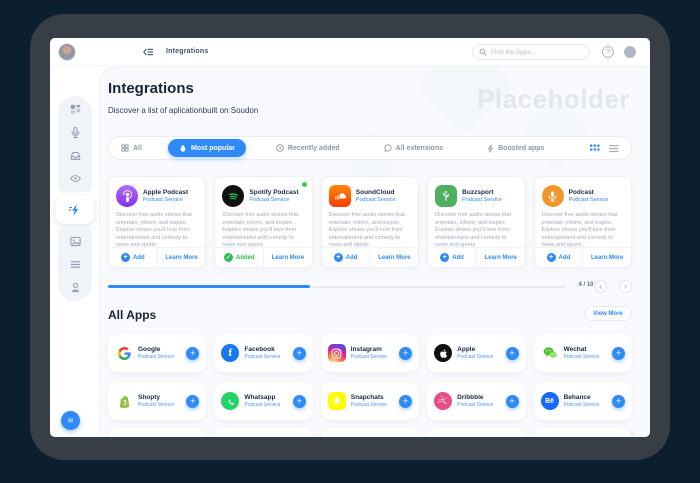 This screenshot has width=700, height=483. I want to click on chat-icon, so click(388, 148).